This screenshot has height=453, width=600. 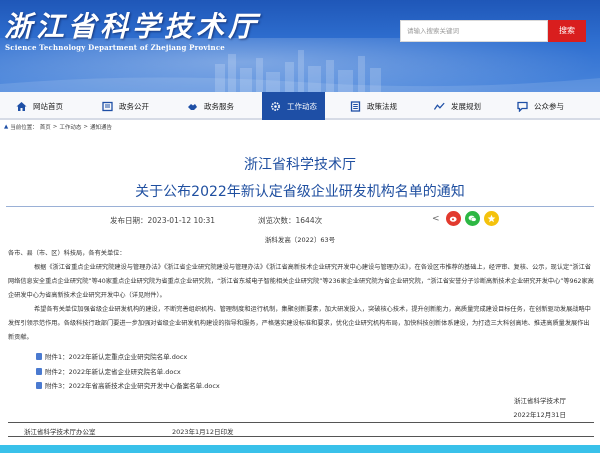 I want to click on search-button: 搜索, so click(x=567, y=31).